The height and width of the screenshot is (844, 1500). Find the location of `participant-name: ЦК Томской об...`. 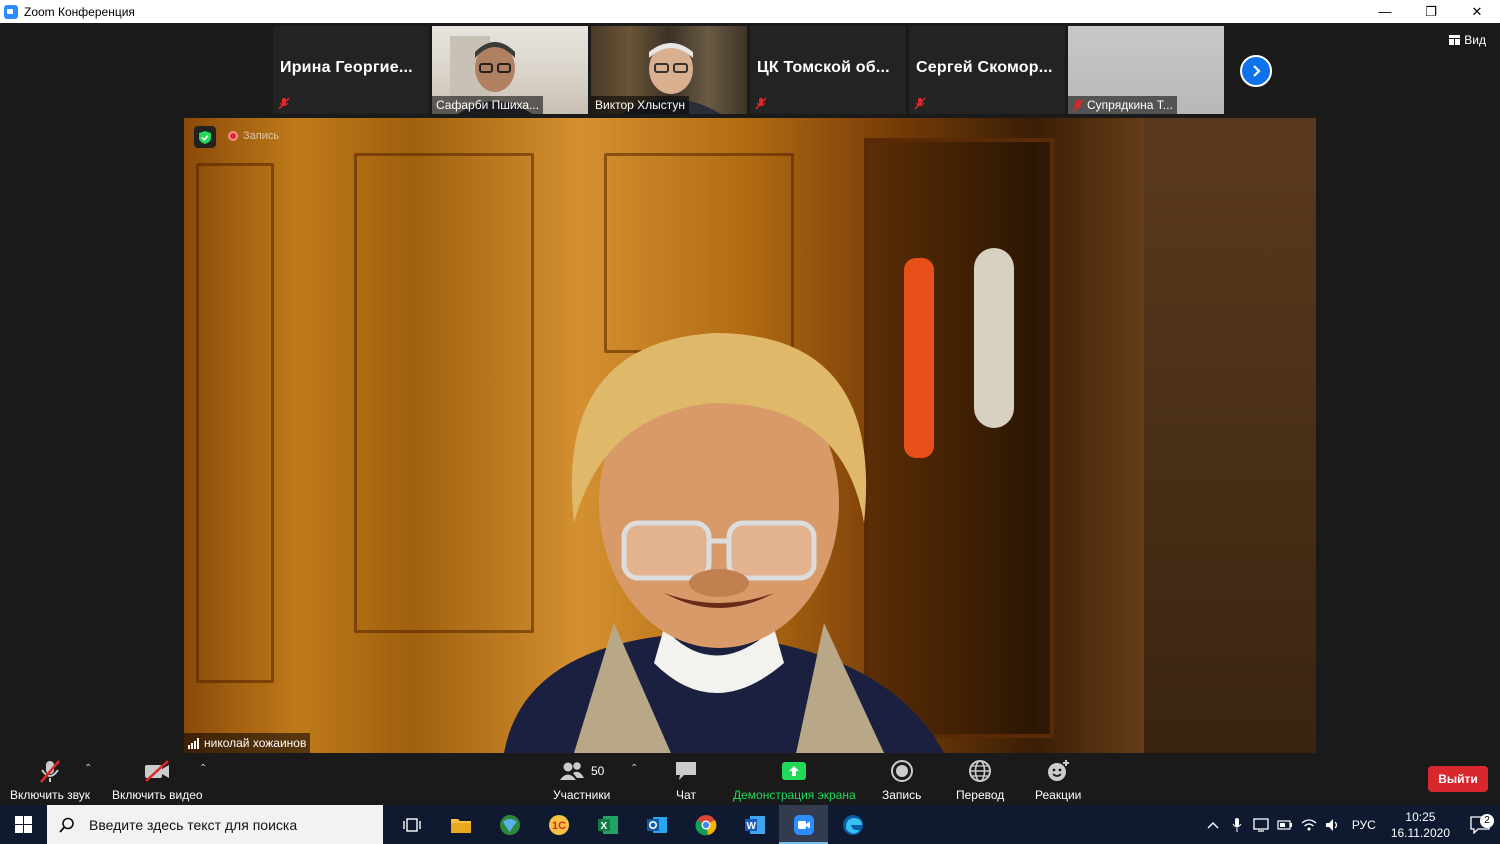

participant-name: ЦК Томской об... is located at coordinates (823, 67).